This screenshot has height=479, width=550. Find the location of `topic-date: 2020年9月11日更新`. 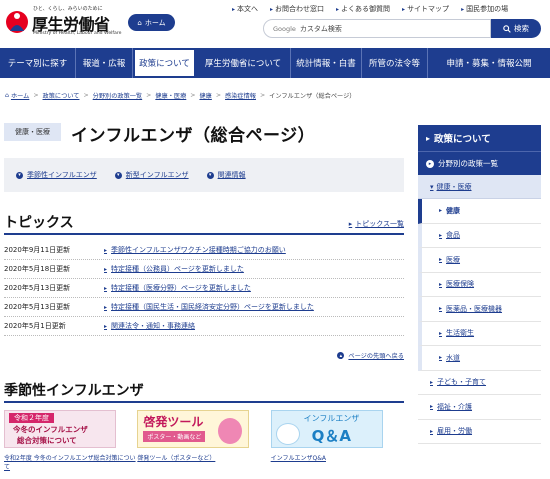

topic-date: 2020年9月11日更新 is located at coordinates (37, 250).